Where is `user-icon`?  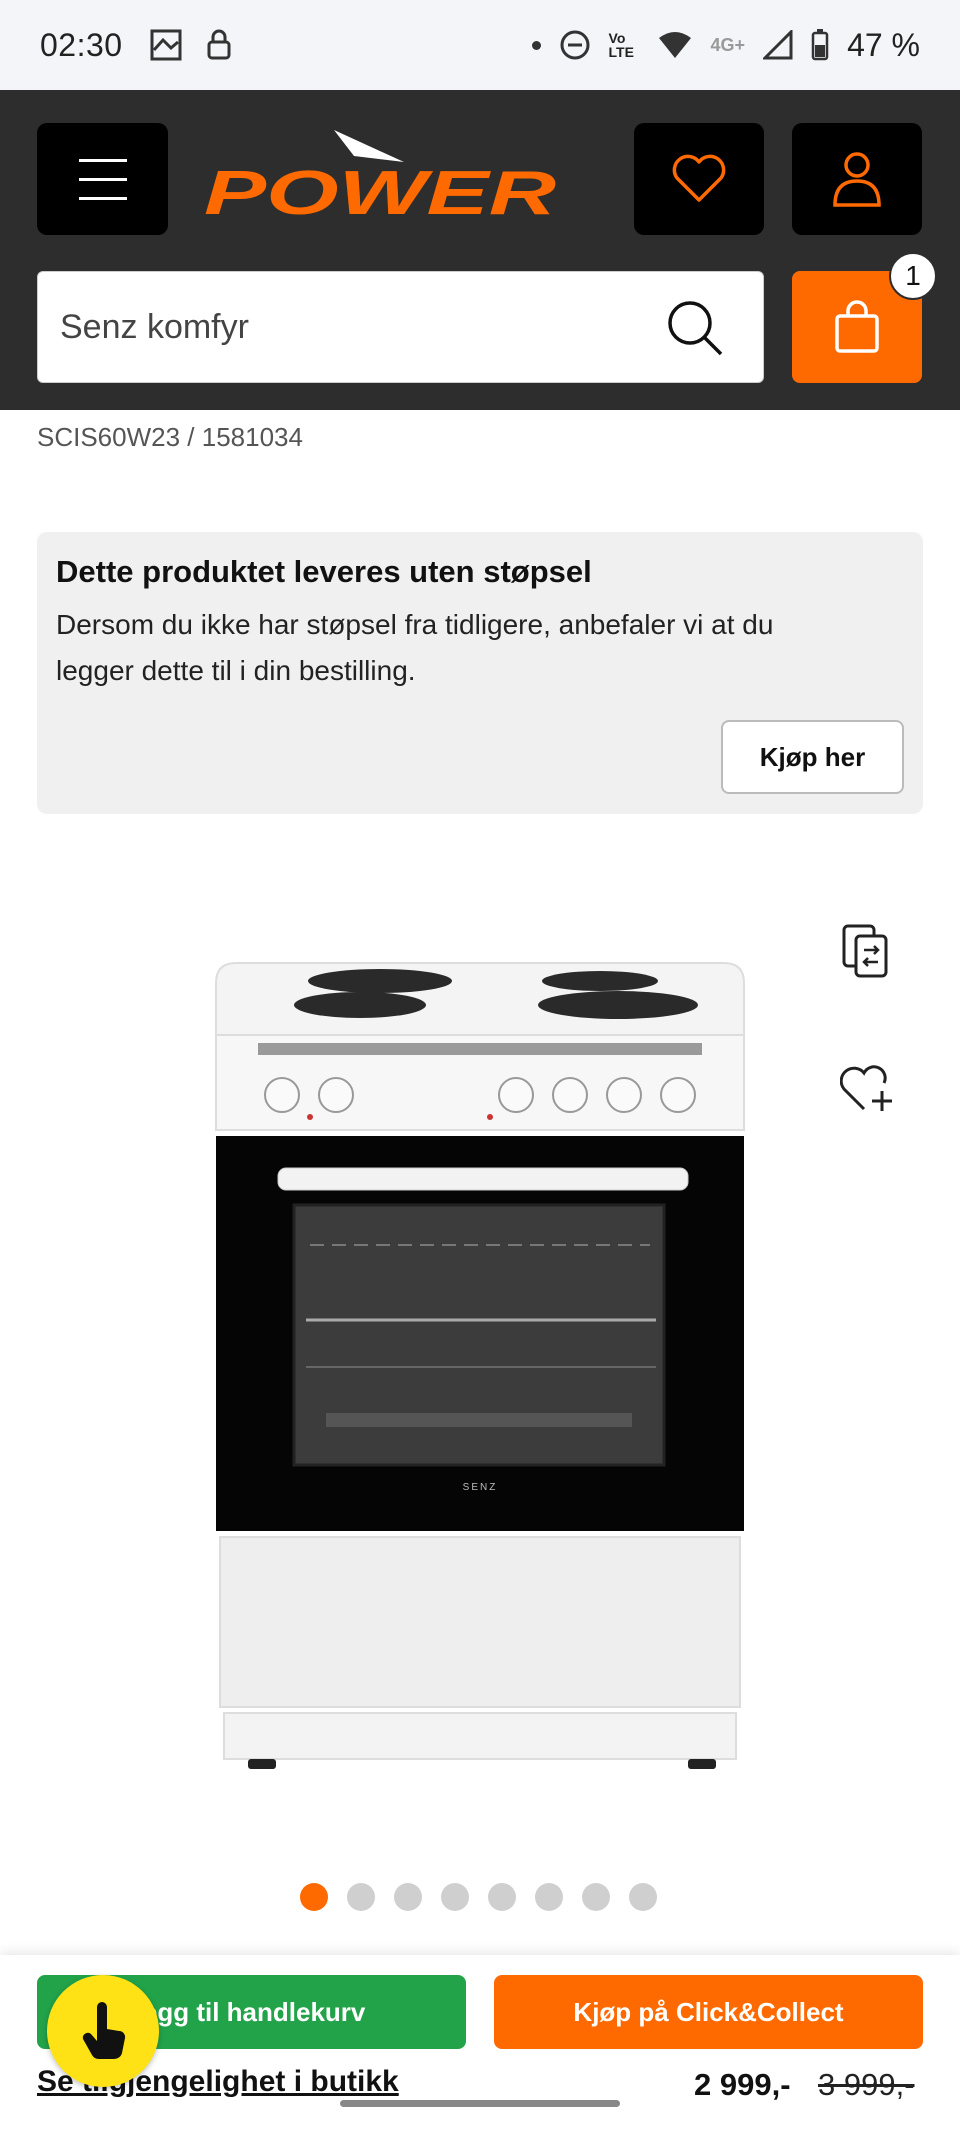 user-icon is located at coordinates (857, 179).